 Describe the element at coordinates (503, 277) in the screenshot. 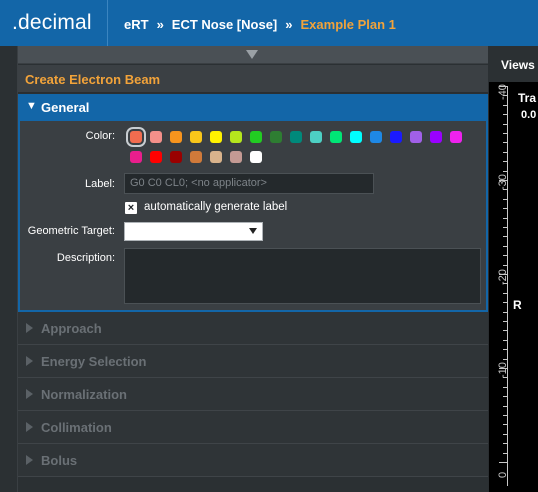

I see `ruler-label: -20` at that location.